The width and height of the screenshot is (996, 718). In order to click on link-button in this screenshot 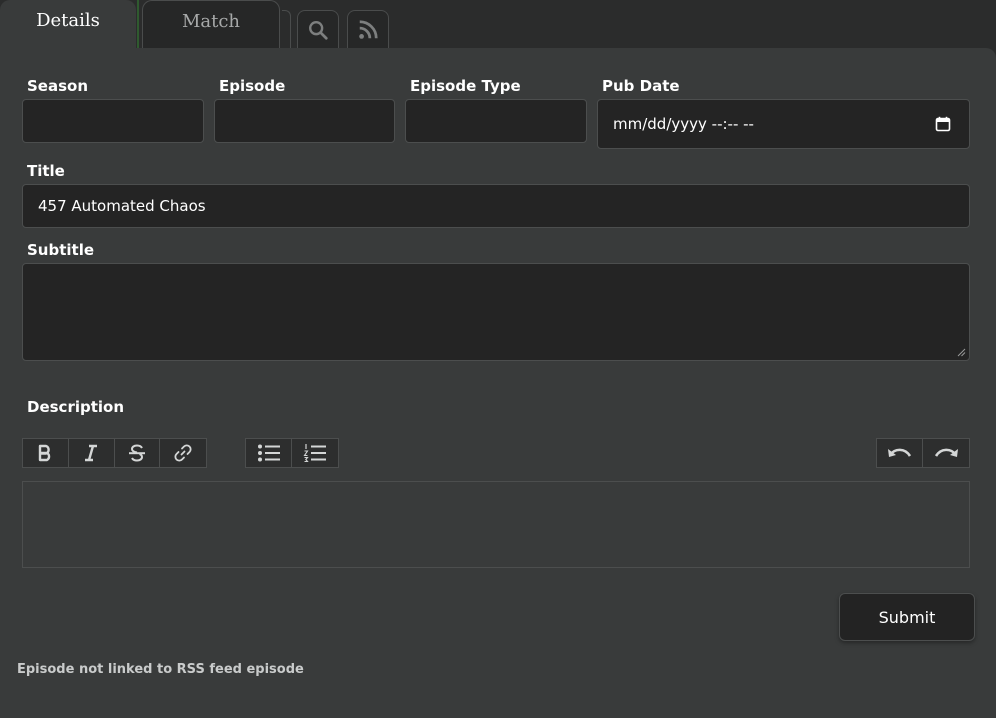, I will do `click(183, 453)`.